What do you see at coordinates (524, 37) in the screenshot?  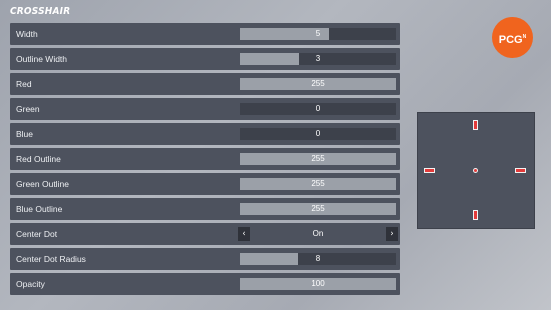 I see `logo-superscript: N` at bounding box center [524, 37].